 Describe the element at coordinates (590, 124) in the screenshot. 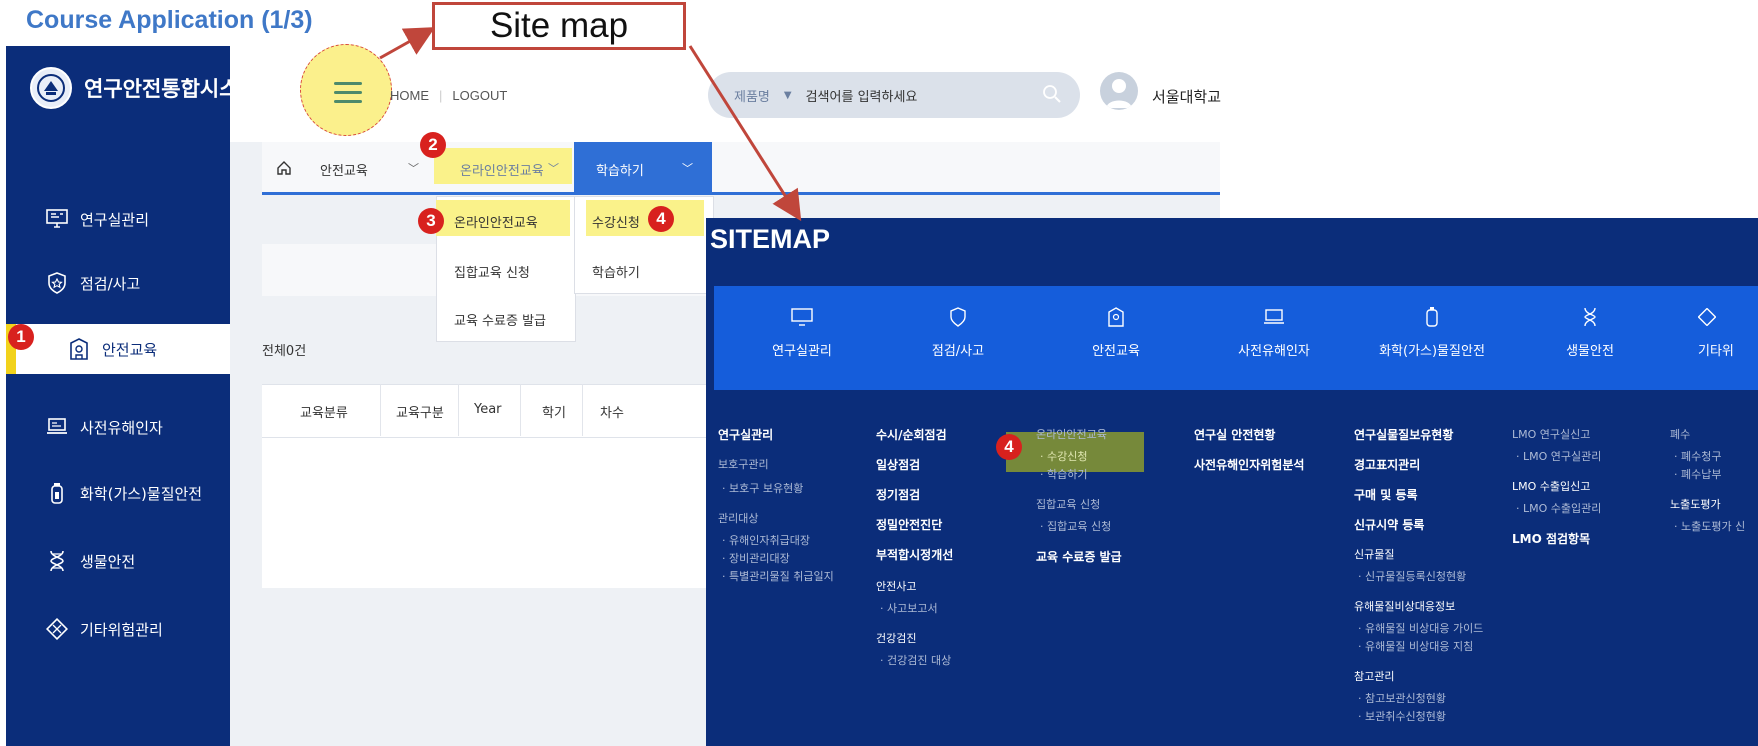

I see `annotation-arrows` at that location.